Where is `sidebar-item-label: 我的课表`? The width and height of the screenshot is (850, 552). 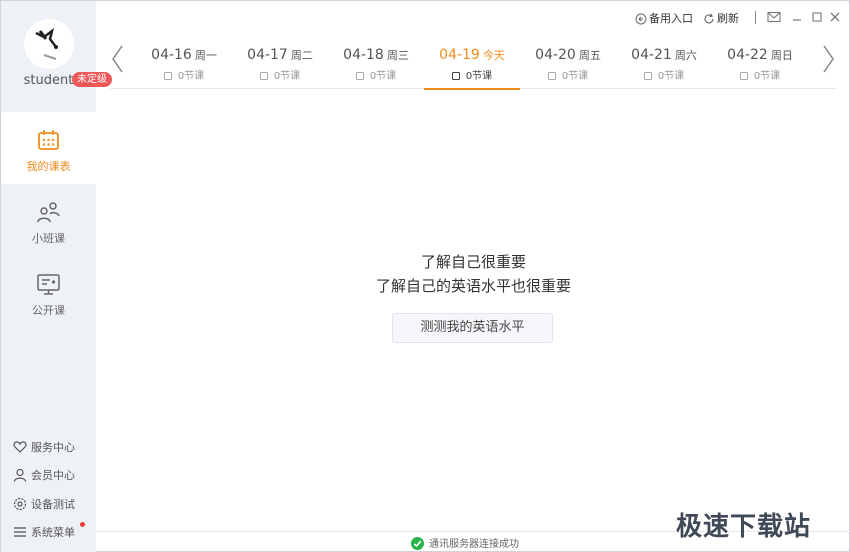 sidebar-item-label: 我的课表 is located at coordinates (48, 166).